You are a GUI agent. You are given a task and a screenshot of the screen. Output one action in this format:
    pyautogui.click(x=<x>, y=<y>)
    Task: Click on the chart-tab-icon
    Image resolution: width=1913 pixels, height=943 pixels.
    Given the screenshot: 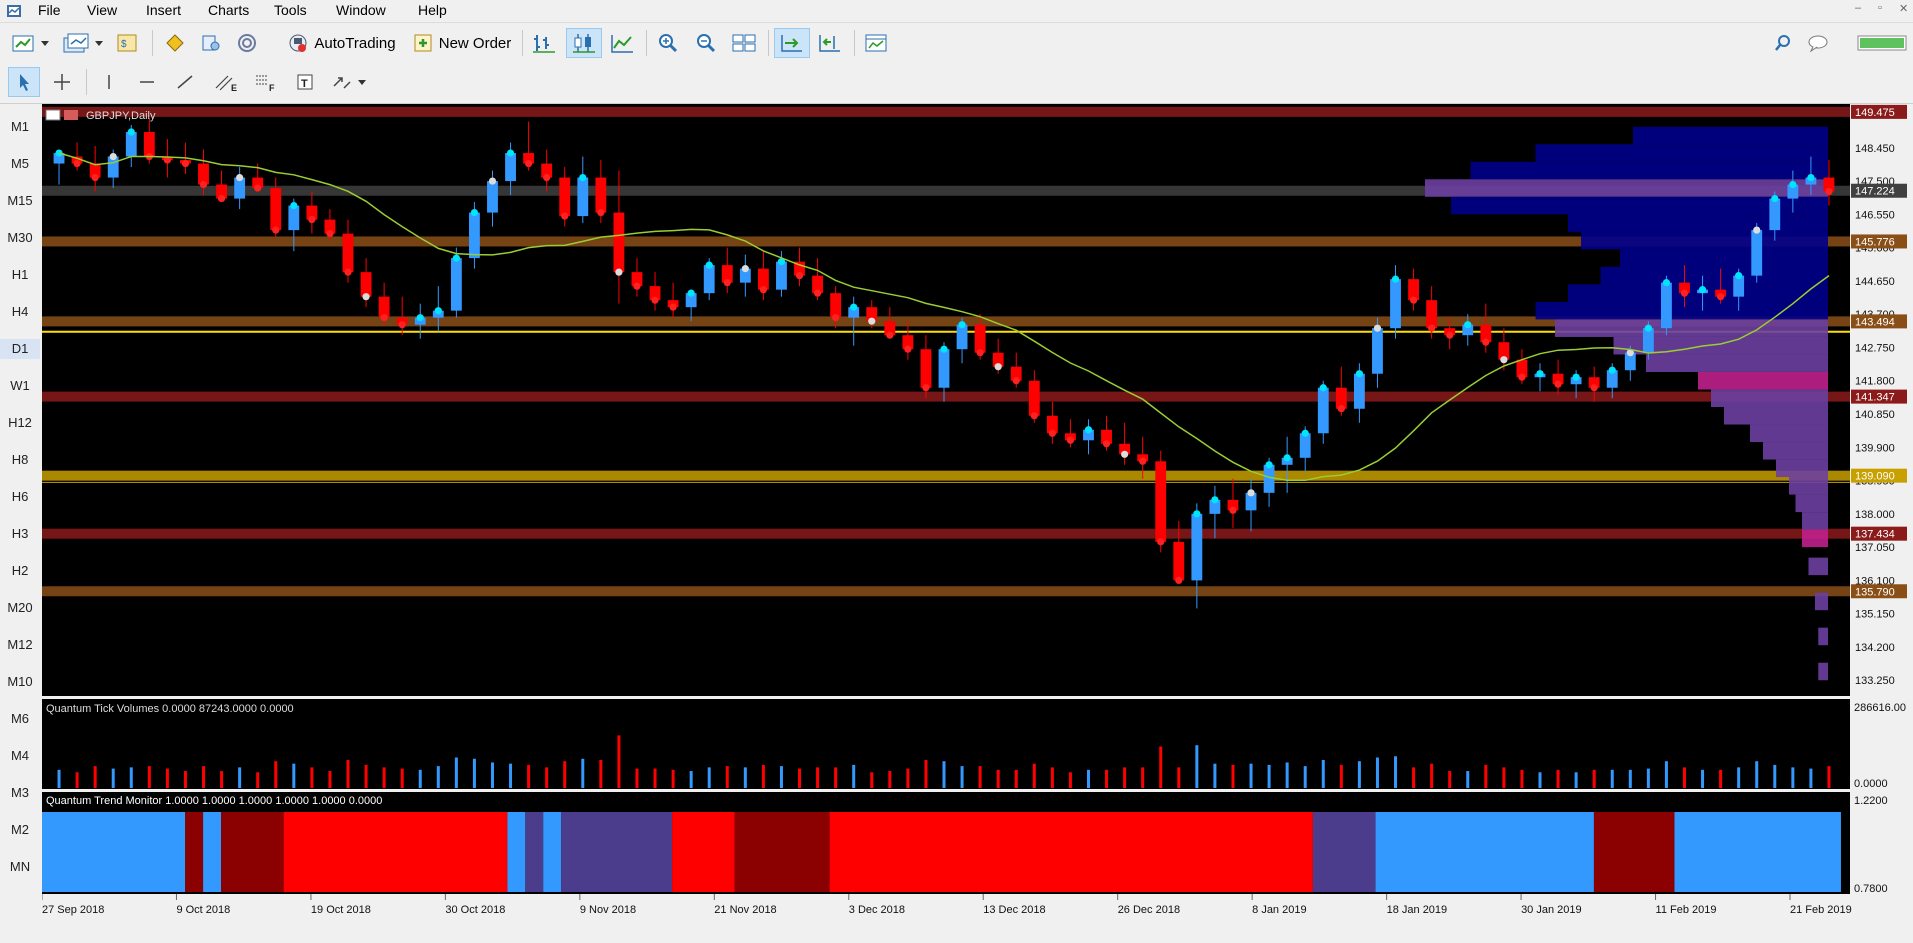 What is the action you would take?
    pyautogui.click(x=71, y=115)
    